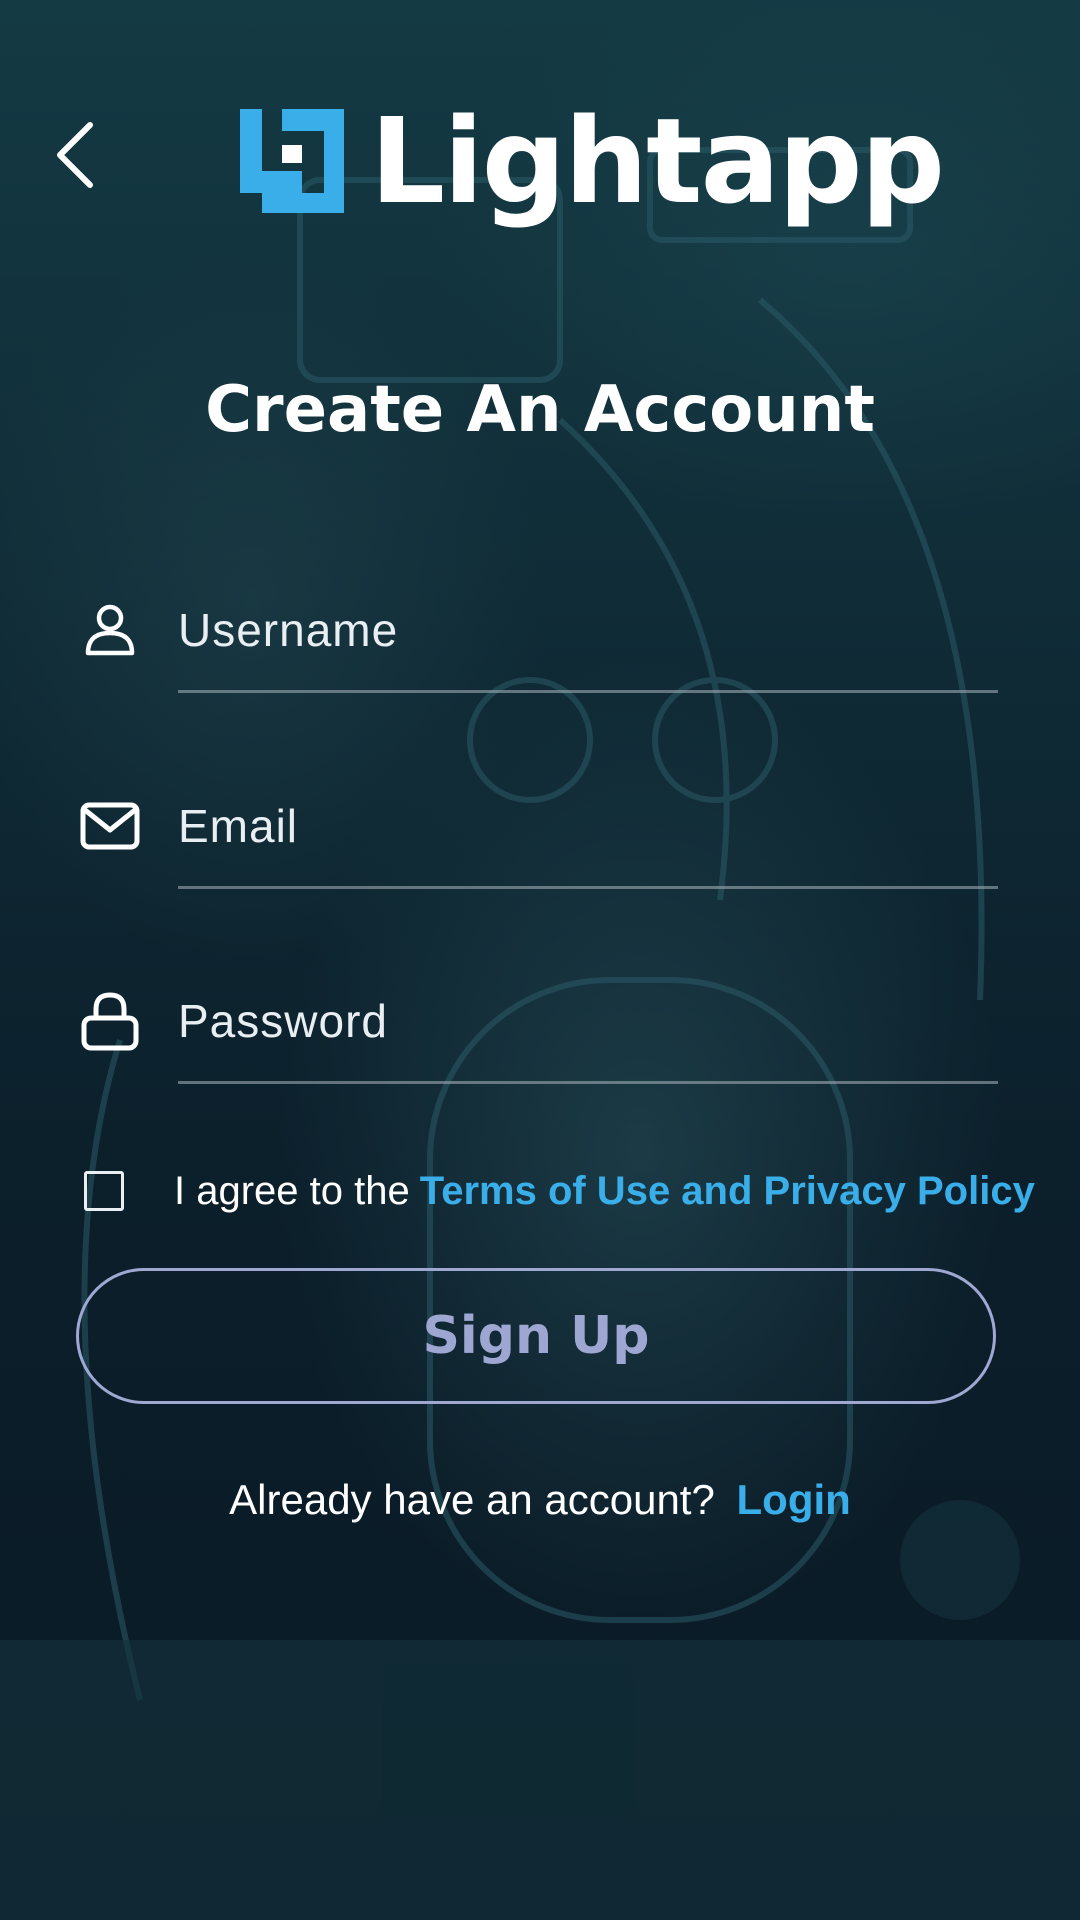  Describe the element at coordinates (588, 826) in the screenshot. I see `email-input` at that location.